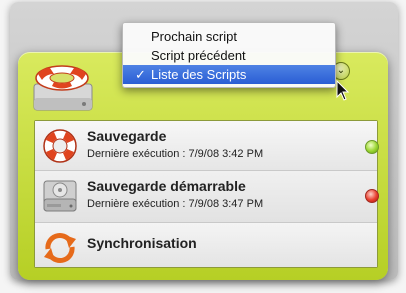  Describe the element at coordinates (175, 204) in the screenshot. I see `last-run-text: Dernière exécution : 7/9/08 3:47 PM` at that location.